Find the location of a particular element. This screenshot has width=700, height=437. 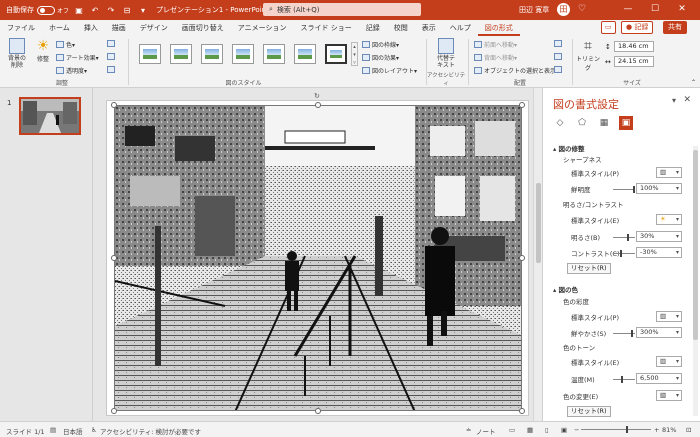

tab-design: デザイン is located at coordinates (154, 28).